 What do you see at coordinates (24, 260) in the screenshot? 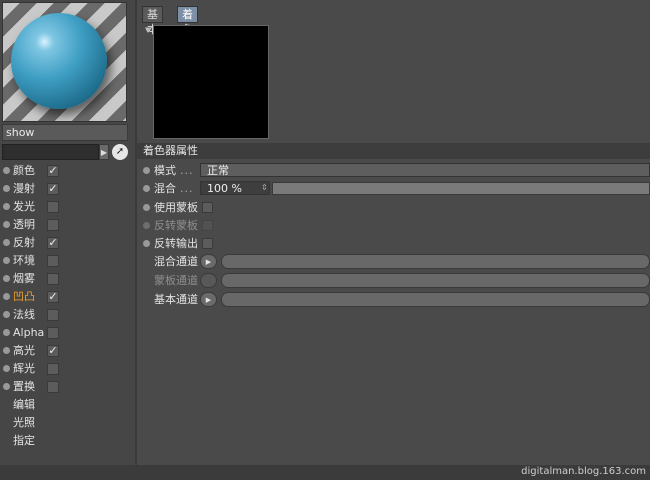
I see `channel-label: 环境` at bounding box center [24, 260].